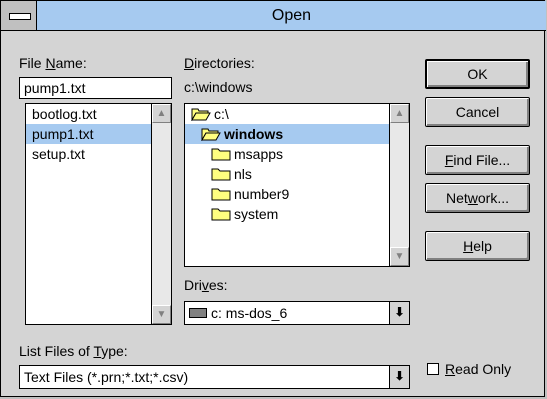 This screenshot has height=399, width=547. I want to click on title-bar: Open, so click(273, 16).